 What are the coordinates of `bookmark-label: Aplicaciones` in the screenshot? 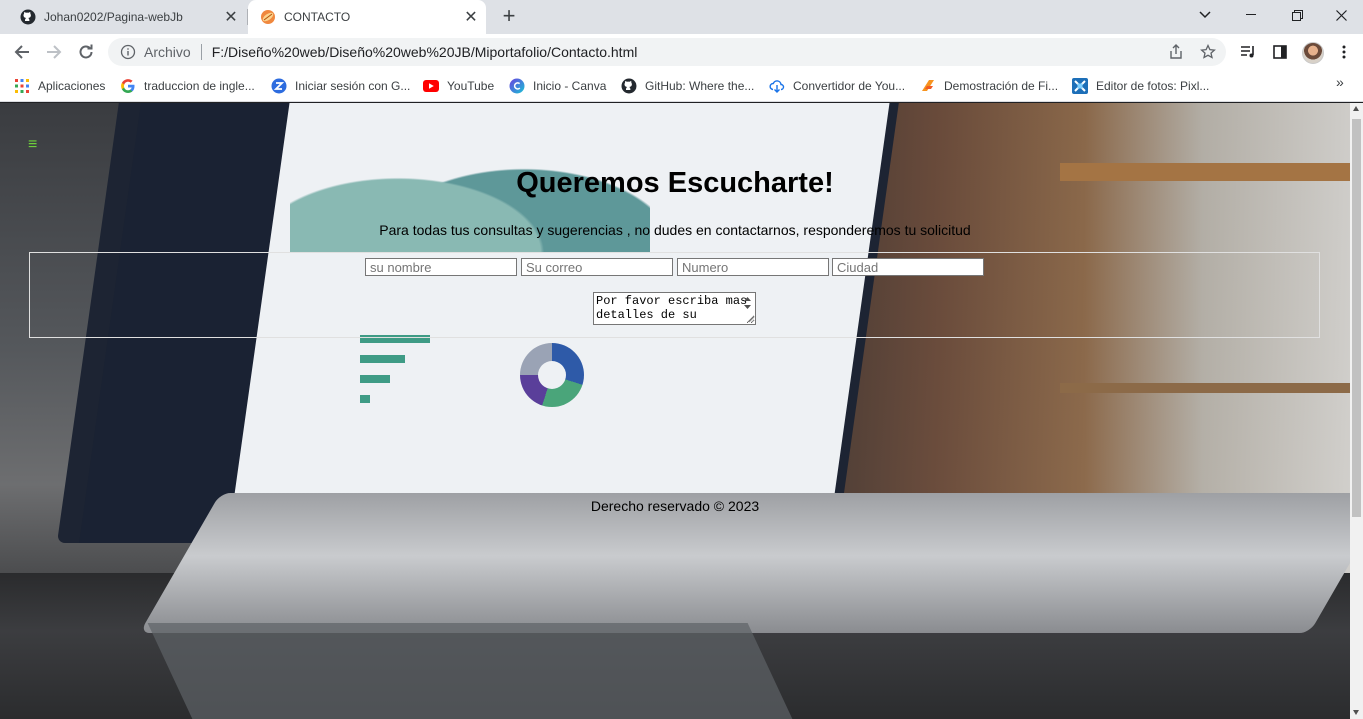 It's located at (72, 86).